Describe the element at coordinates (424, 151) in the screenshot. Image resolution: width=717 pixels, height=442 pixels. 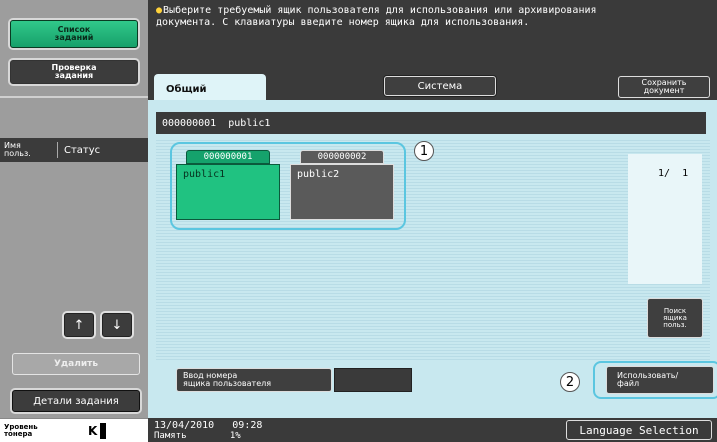
I see `callout-1: 1` at that location.